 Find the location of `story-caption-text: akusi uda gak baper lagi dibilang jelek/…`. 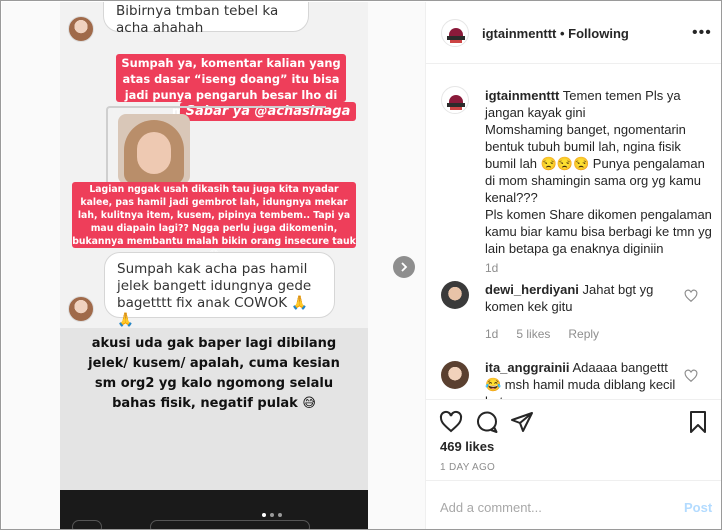

story-caption-text: akusi uda gak baper lagi dibilang jelek/… is located at coordinates (214, 373).